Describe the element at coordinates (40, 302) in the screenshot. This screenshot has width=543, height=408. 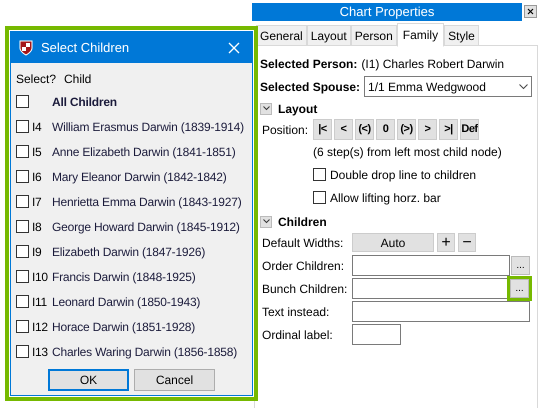
I see `child-id: I11` at that location.